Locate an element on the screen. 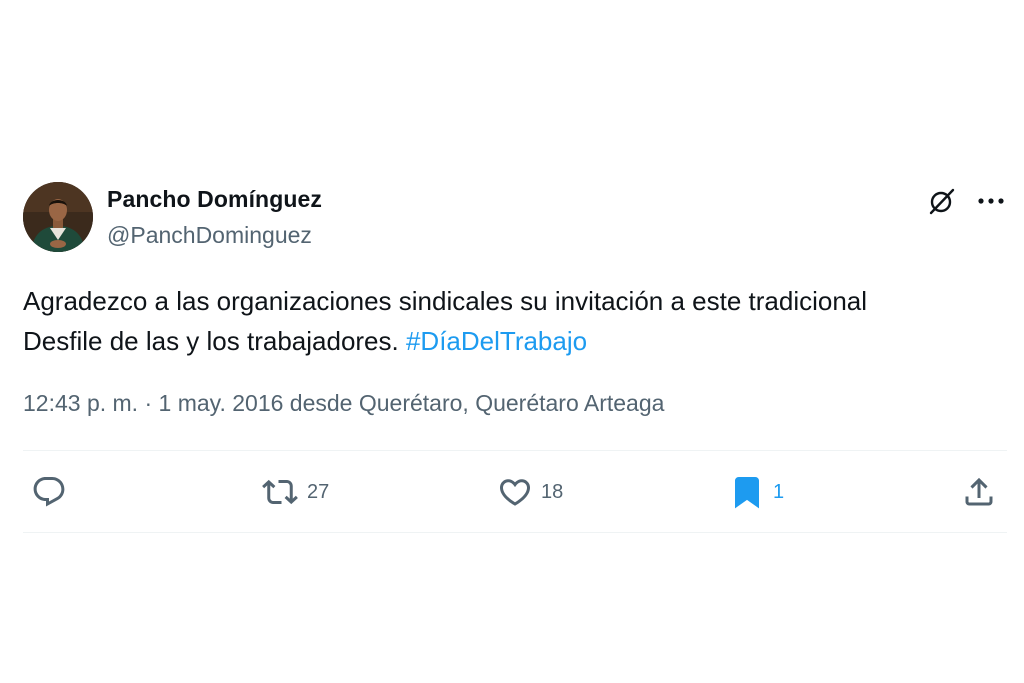 The width and height of the screenshot is (1024, 683). share-icon is located at coordinates (979, 491).